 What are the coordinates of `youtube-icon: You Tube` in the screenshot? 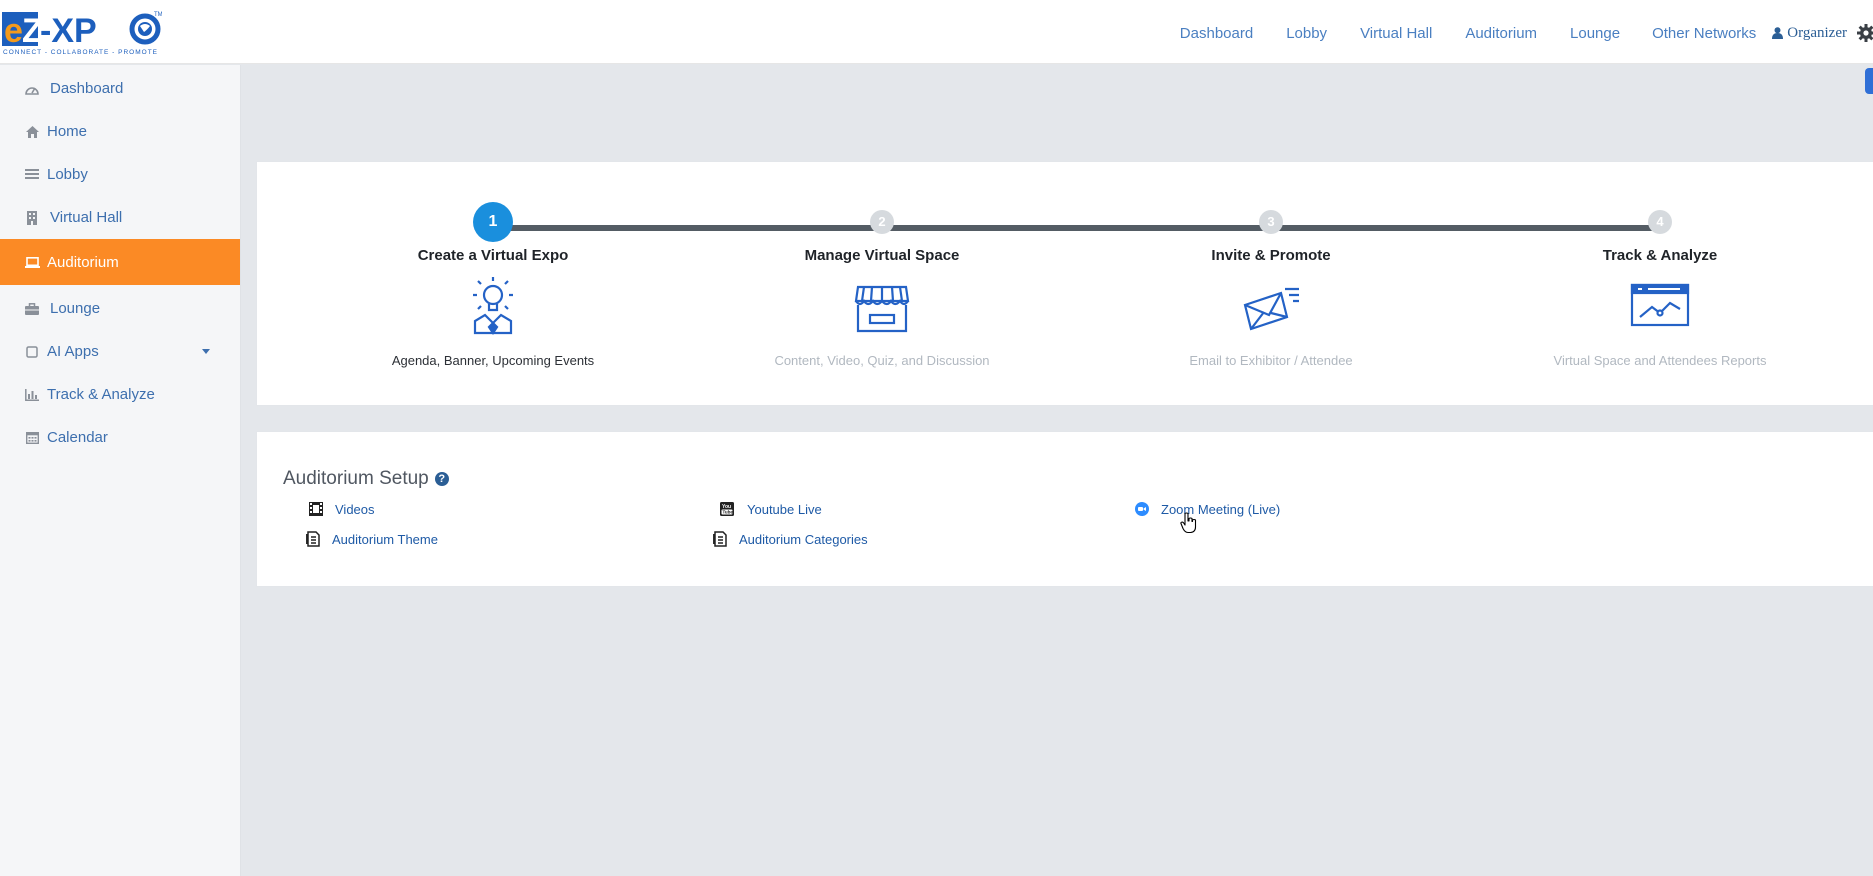 It's located at (727, 509).